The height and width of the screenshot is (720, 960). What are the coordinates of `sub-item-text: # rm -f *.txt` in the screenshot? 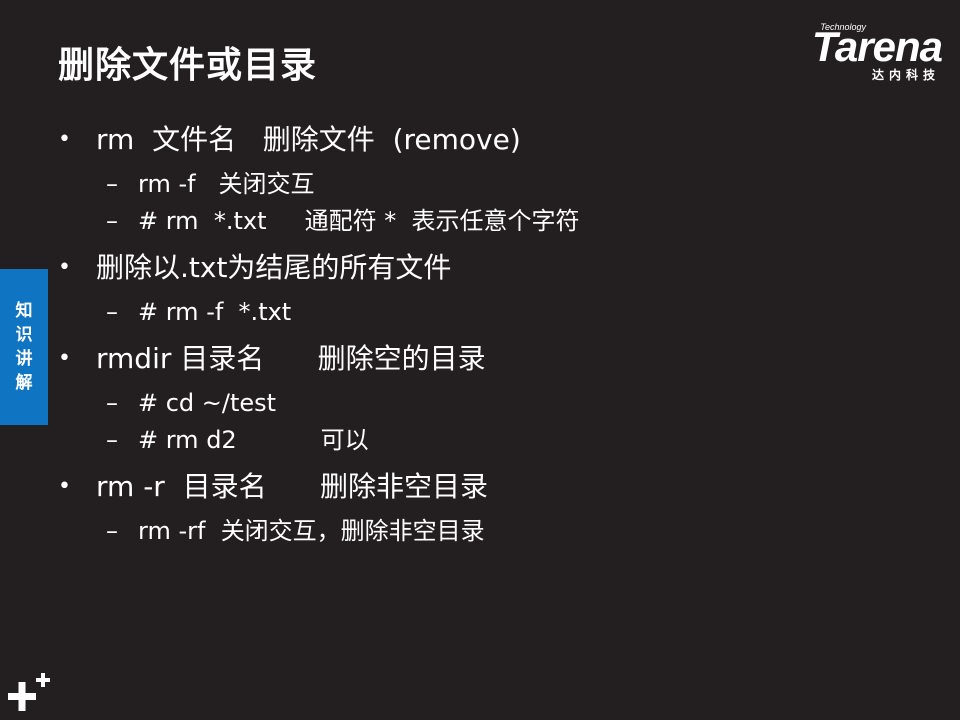 It's located at (215, 312).